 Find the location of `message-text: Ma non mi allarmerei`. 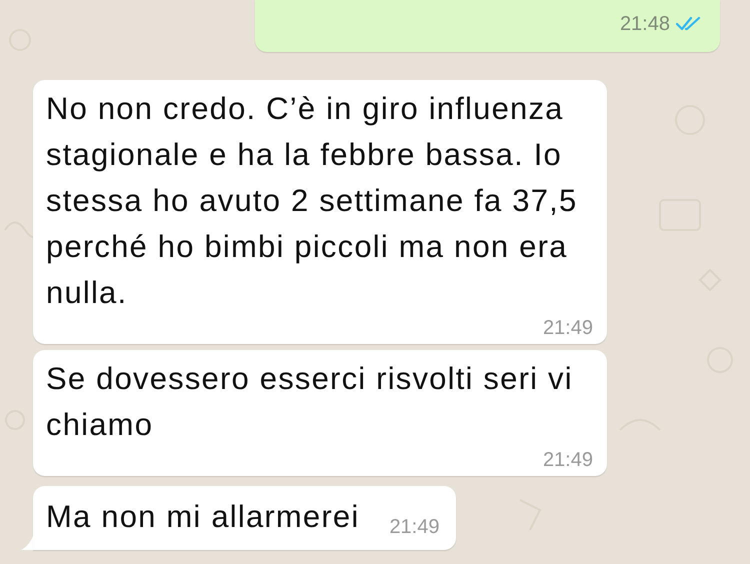

message-text: Ma non mi allarmerei is located at coordinates (203, 517).